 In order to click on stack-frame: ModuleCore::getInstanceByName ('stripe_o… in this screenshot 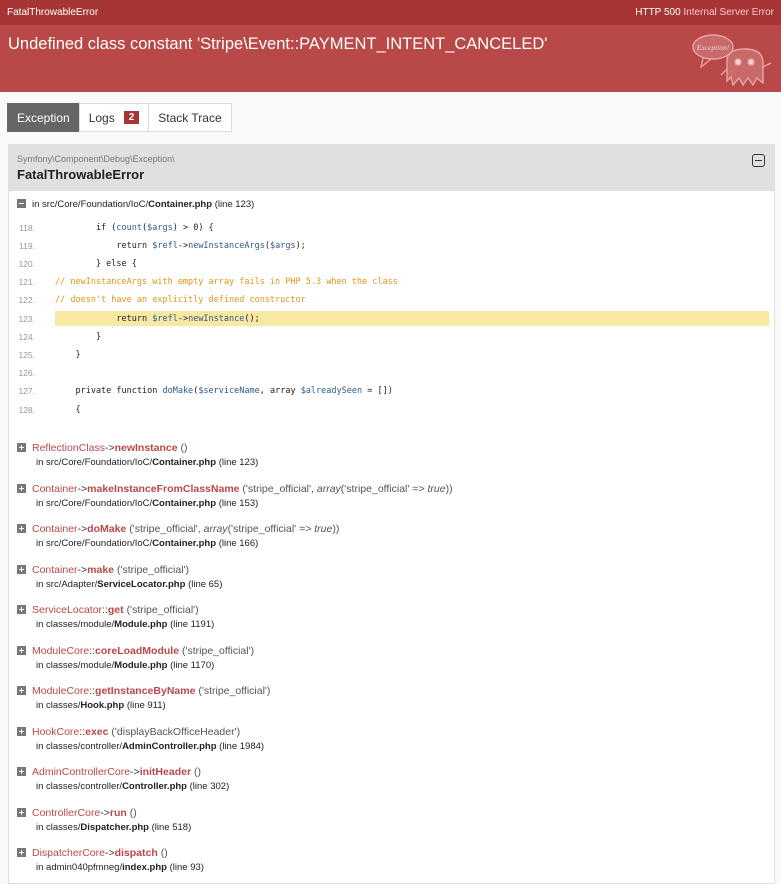, I will do `click(143, 698)`.